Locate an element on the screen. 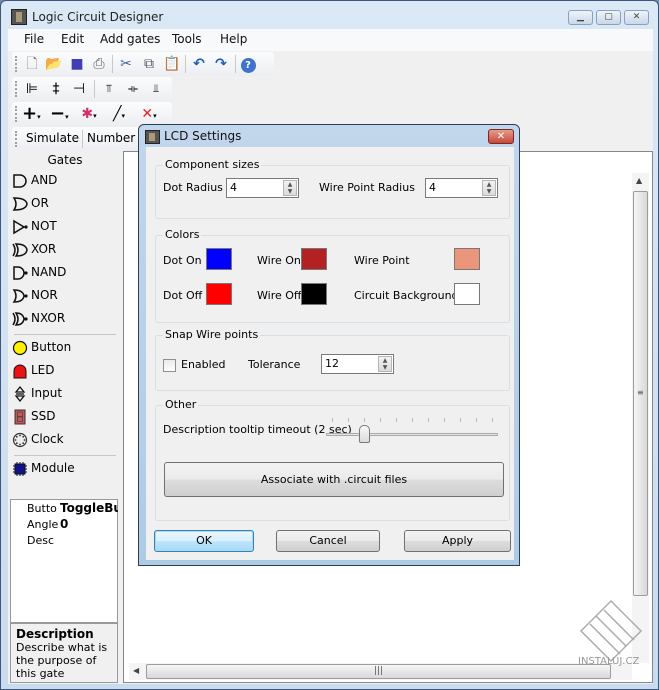 This screenshot has height=690, width=659. snap-enabled-checkbox is located at coordinates (169, 365).